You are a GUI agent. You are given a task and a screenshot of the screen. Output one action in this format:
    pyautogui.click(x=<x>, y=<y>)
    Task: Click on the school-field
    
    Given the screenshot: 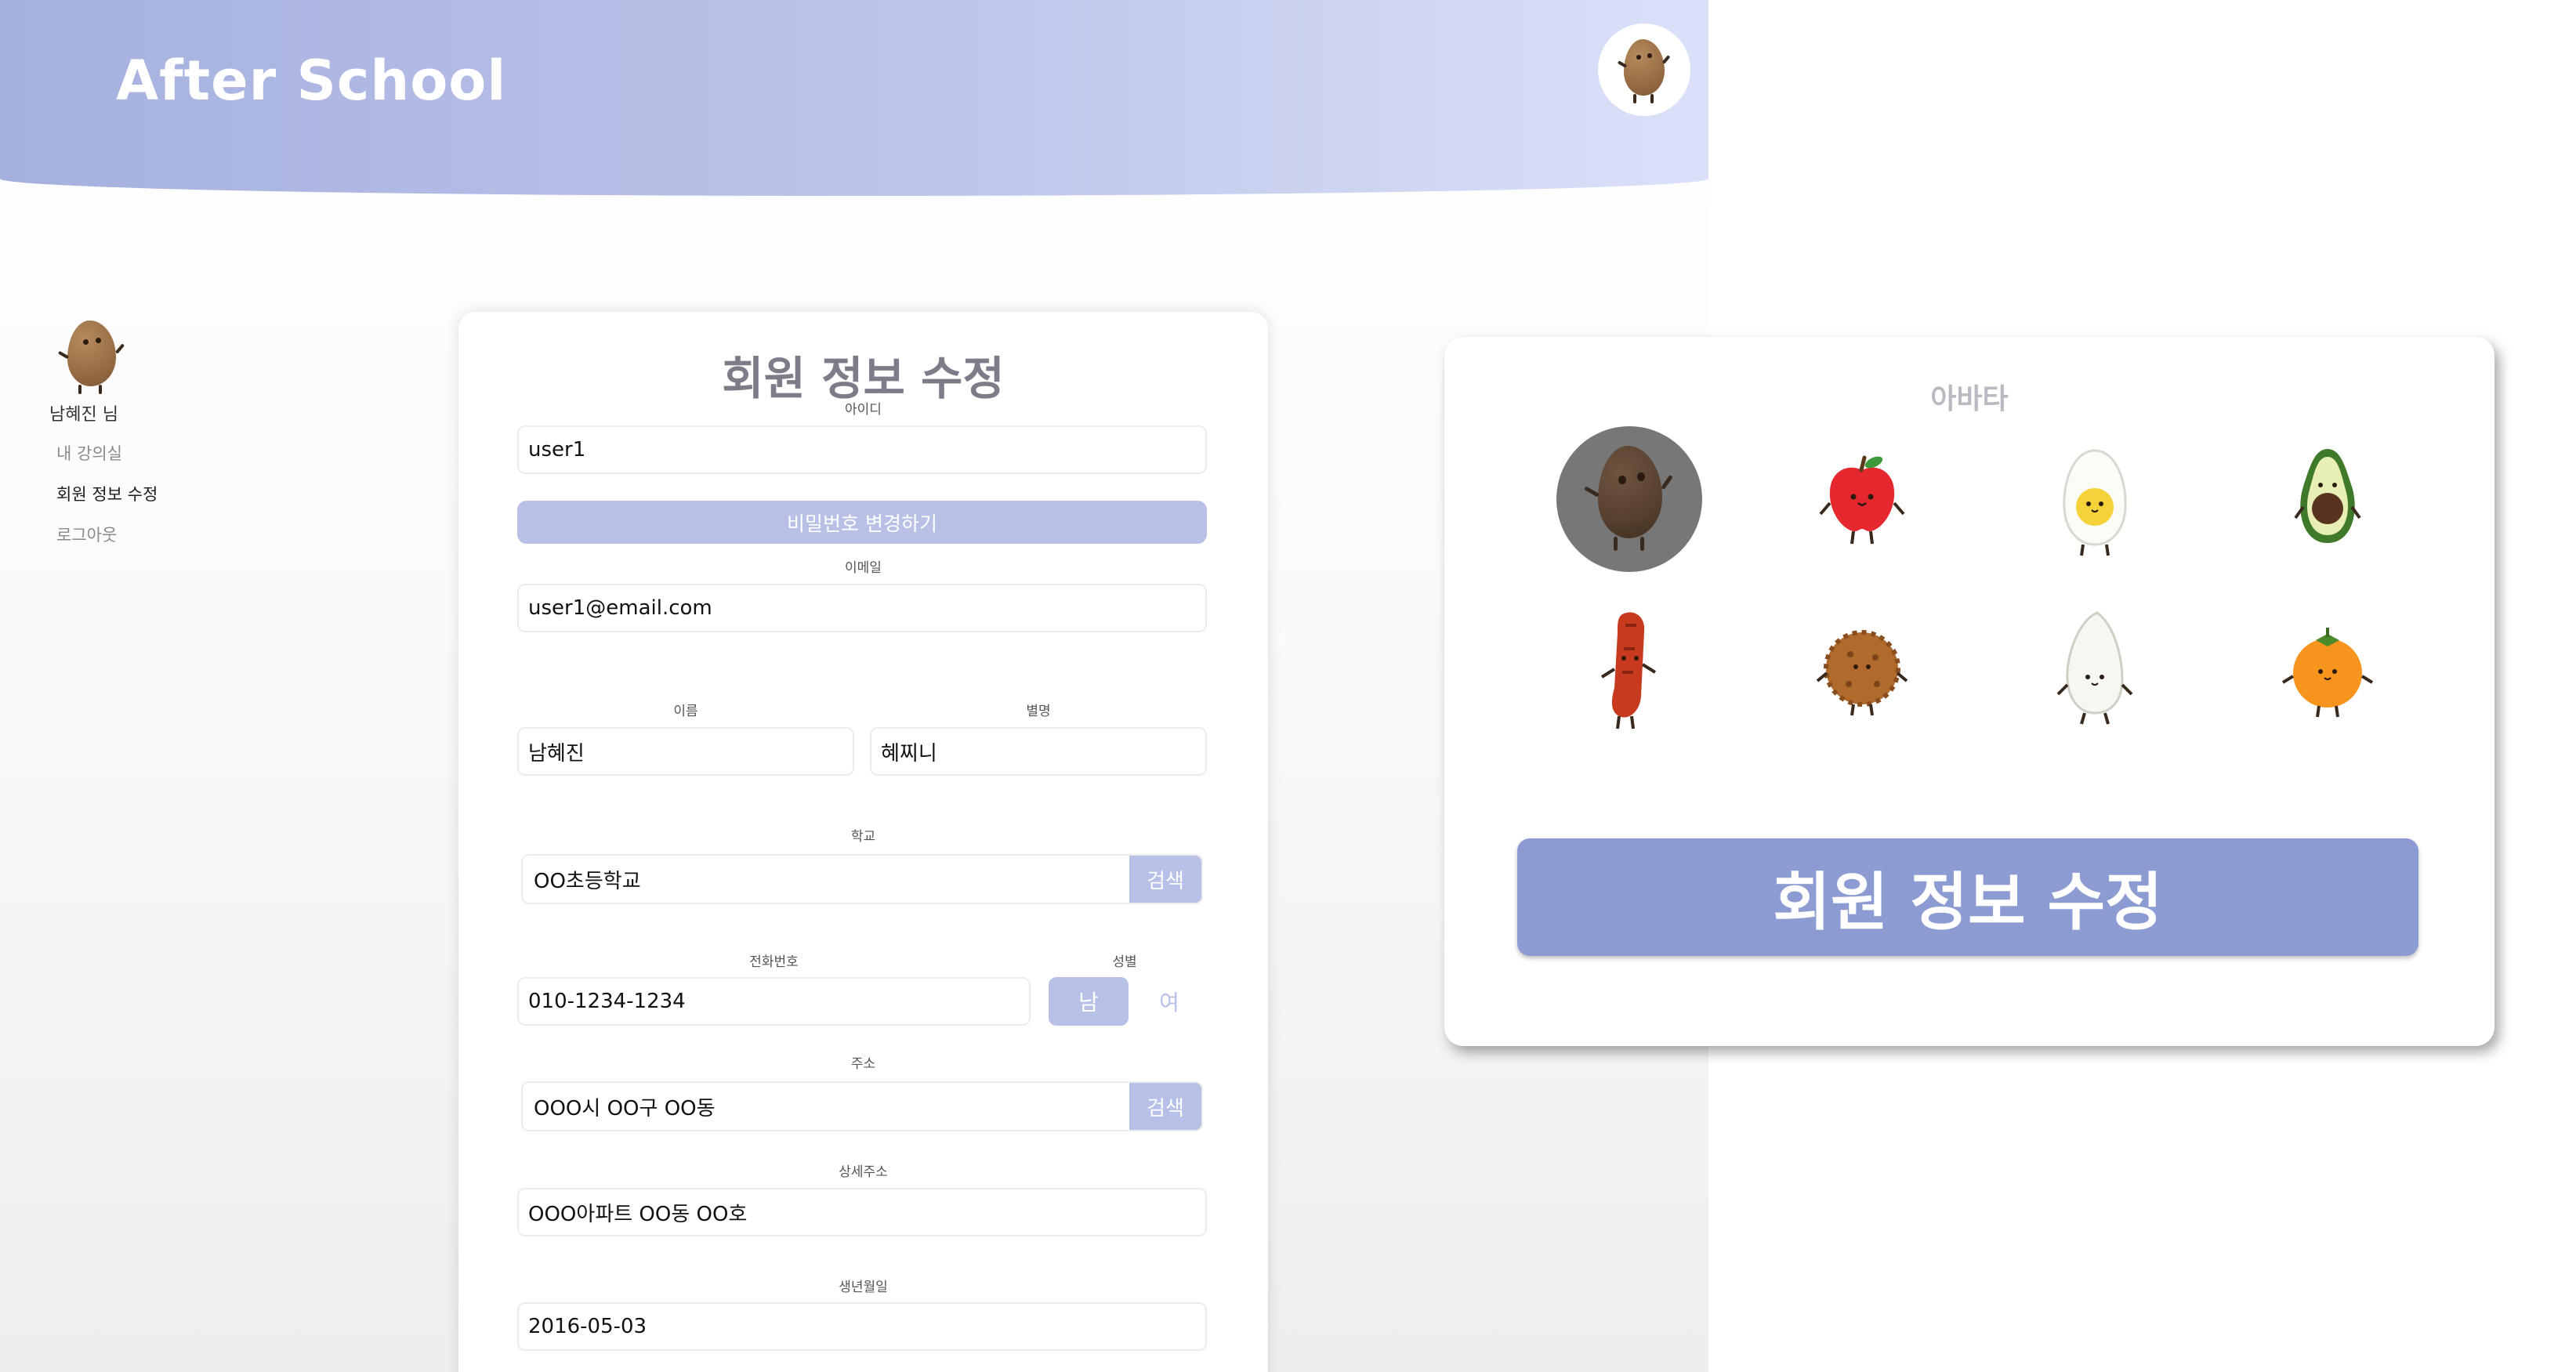 What is the action you would take?
    pyautogui.click(x=862, y=879)
    